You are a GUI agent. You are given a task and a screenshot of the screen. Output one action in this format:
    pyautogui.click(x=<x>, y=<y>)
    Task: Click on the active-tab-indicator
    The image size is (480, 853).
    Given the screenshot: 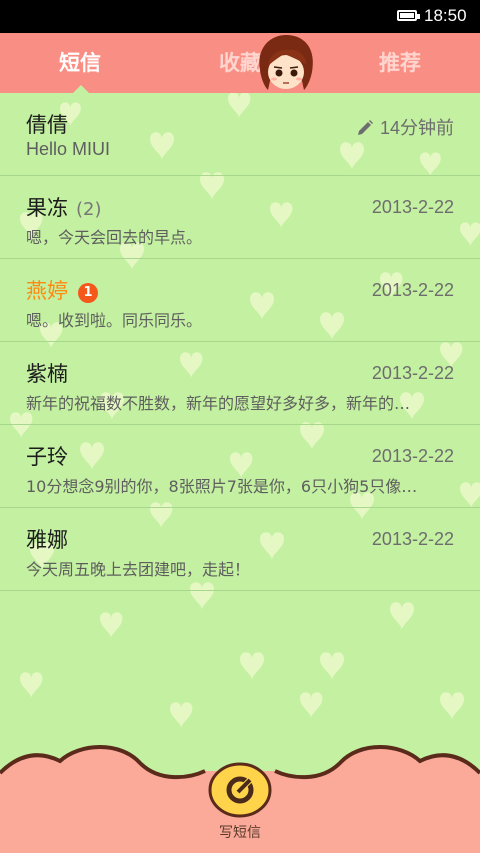 What is the action you would take?
    pyautogui.click(x=81, y=89)
    